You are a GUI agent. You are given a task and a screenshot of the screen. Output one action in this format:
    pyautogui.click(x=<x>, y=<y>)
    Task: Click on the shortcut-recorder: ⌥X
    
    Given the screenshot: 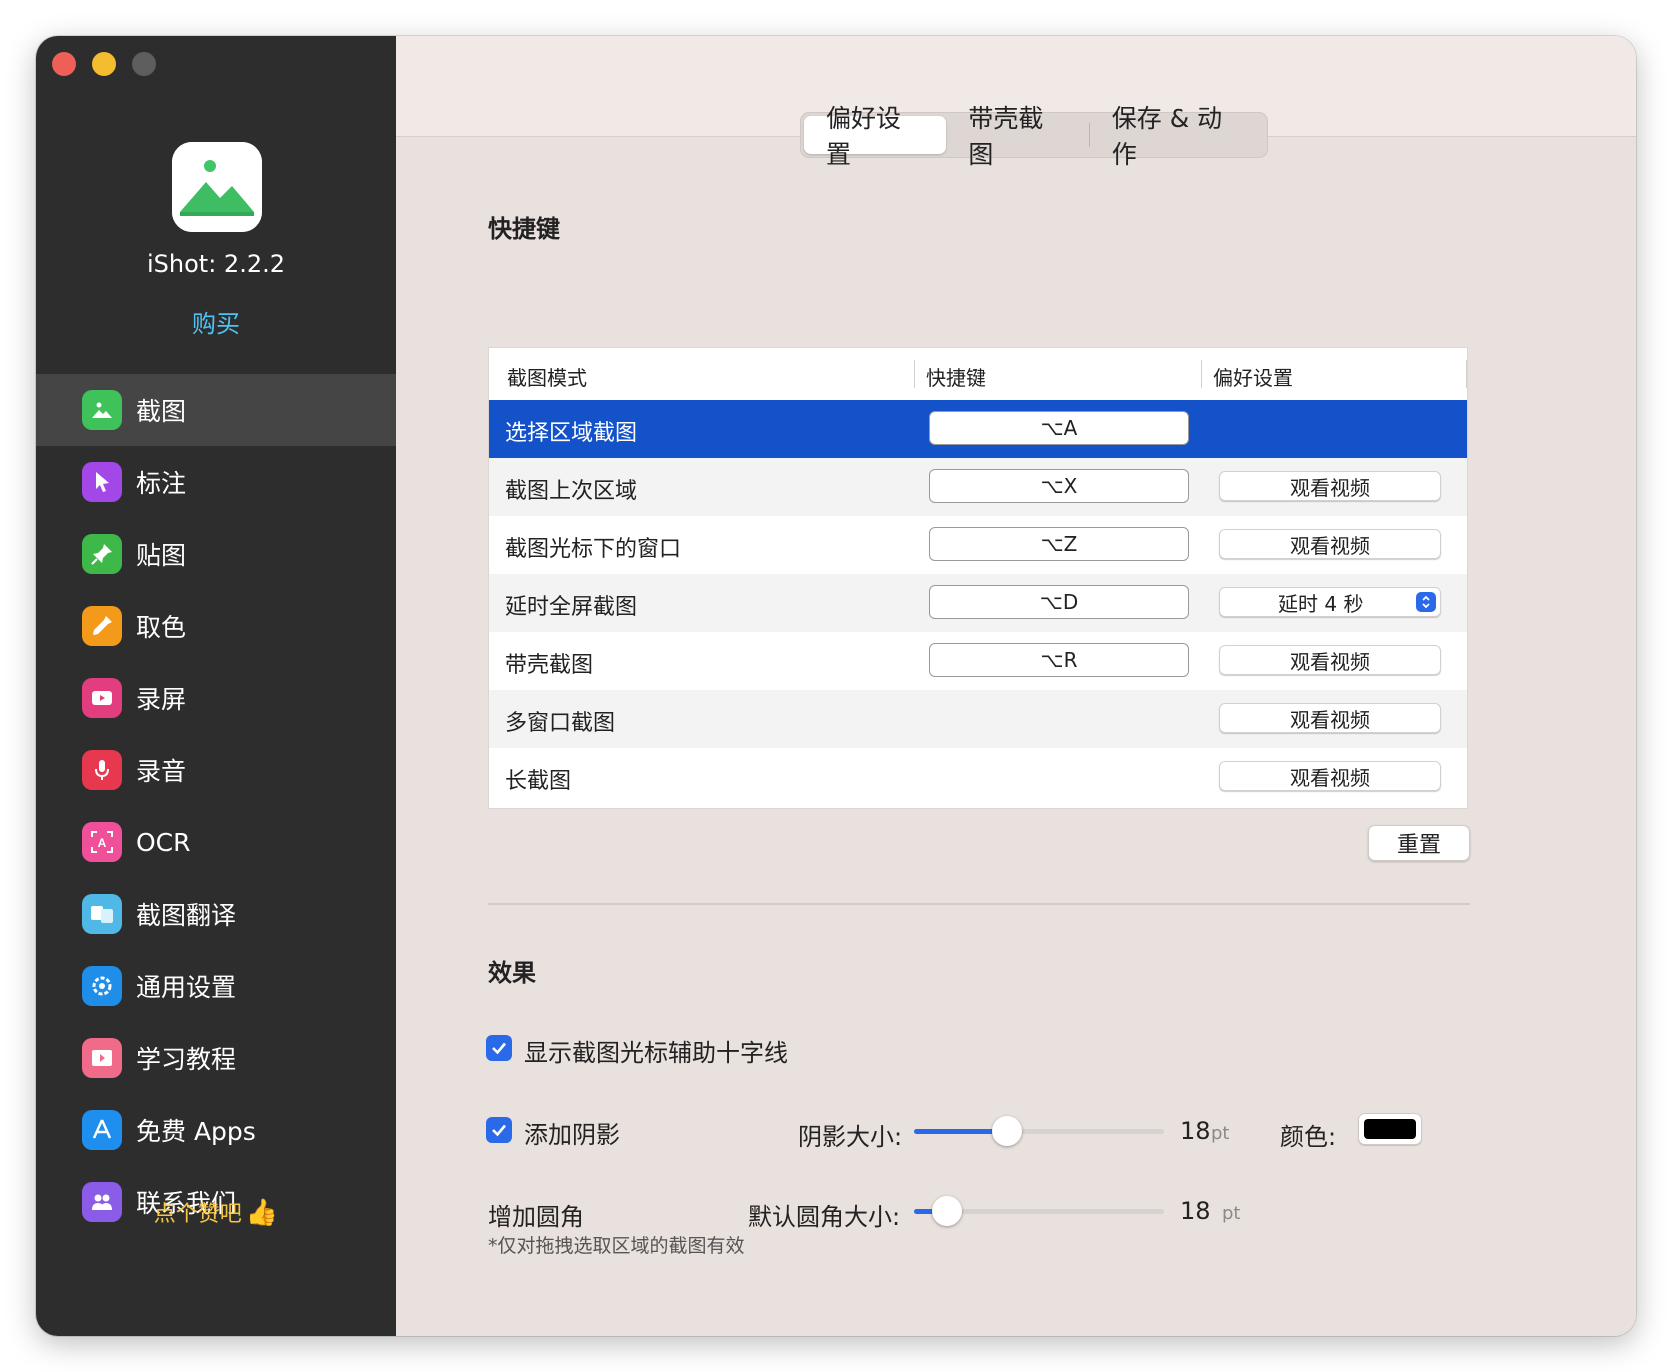 What is the action you would take?
    pyautogui.click(x=1059, y=486)
    